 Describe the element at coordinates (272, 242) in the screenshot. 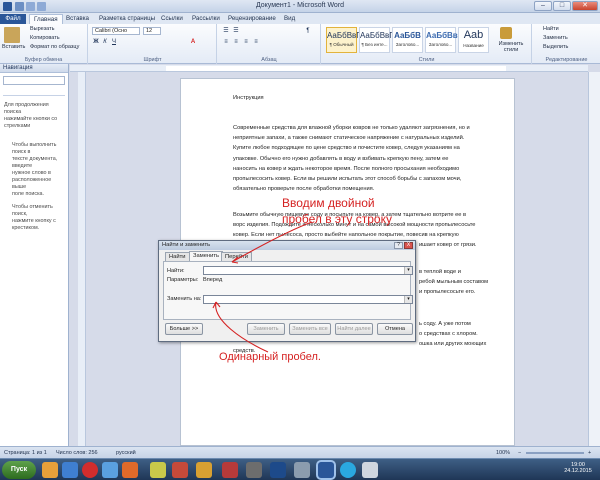

I see `arrow-to-find-field` at that location.